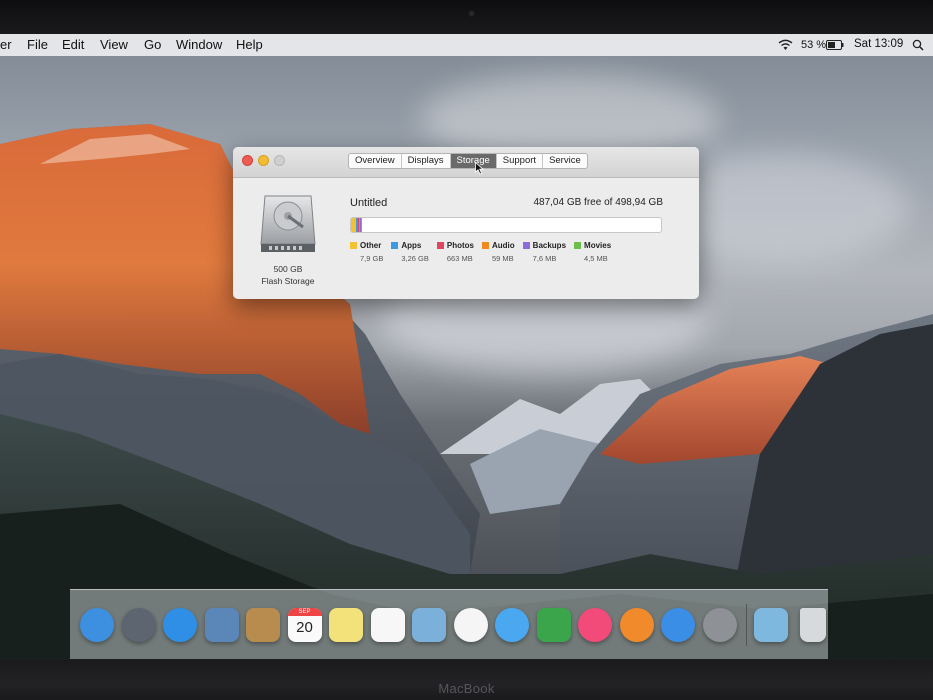 The image size is (933, 700). I want to click on facetime-icon, so click(553, 625).